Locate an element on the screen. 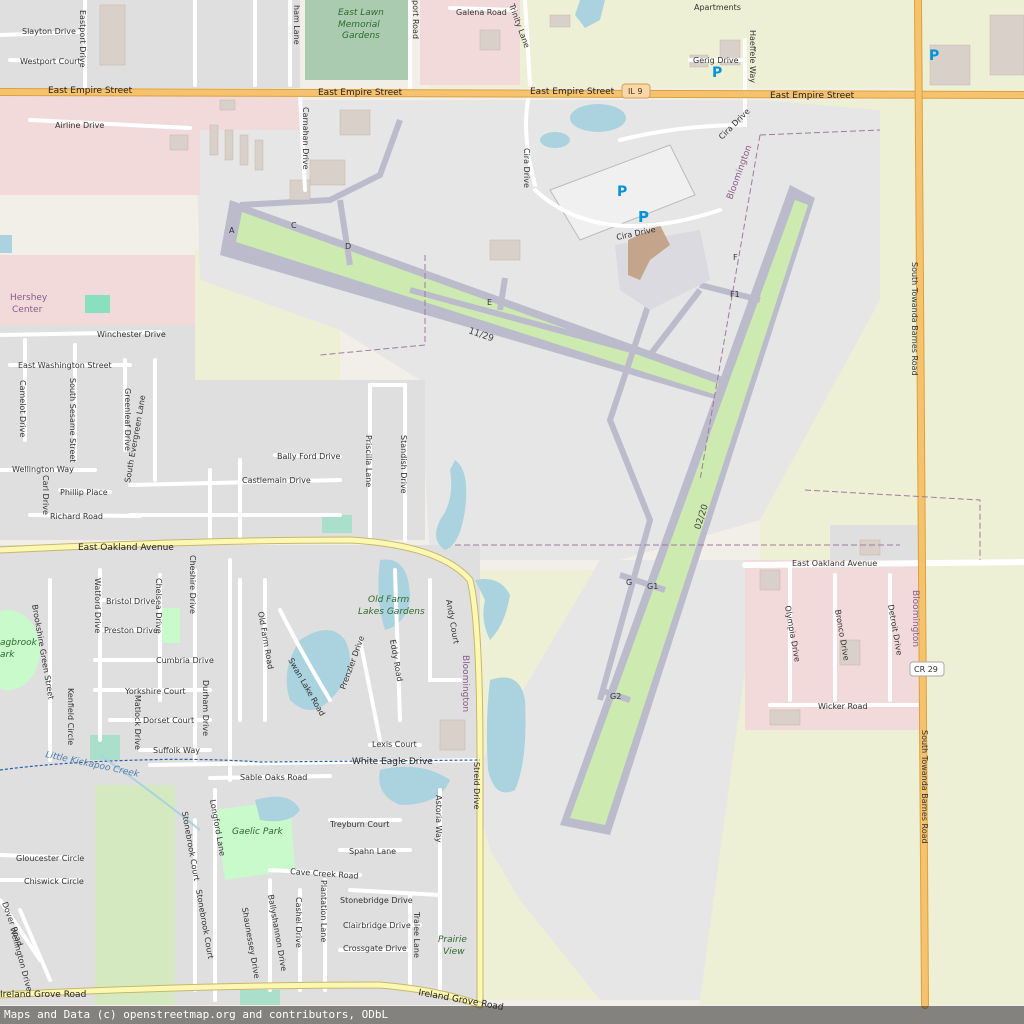 Image resolution: width=1024 pixels, height=1024 pixels. label-westport-ct: Westport Court is located at coordinates (50, 61).